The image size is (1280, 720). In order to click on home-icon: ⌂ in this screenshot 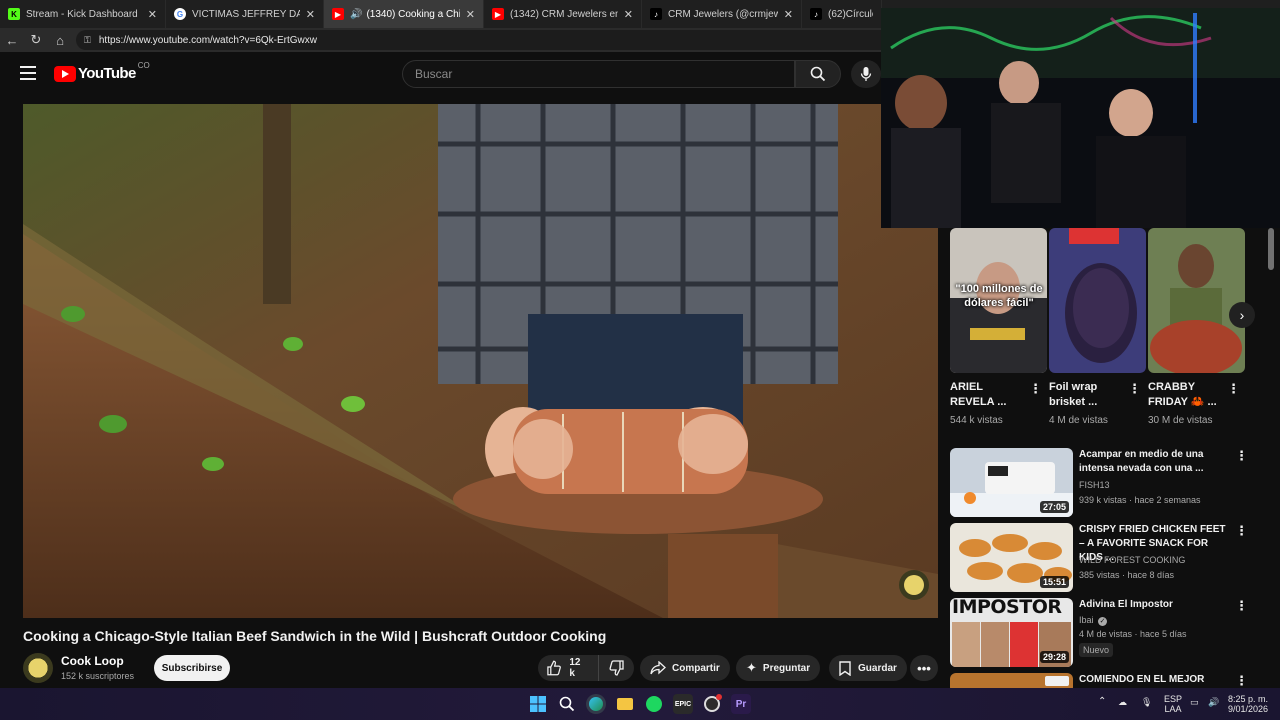, I will do `click(60, 40)`.